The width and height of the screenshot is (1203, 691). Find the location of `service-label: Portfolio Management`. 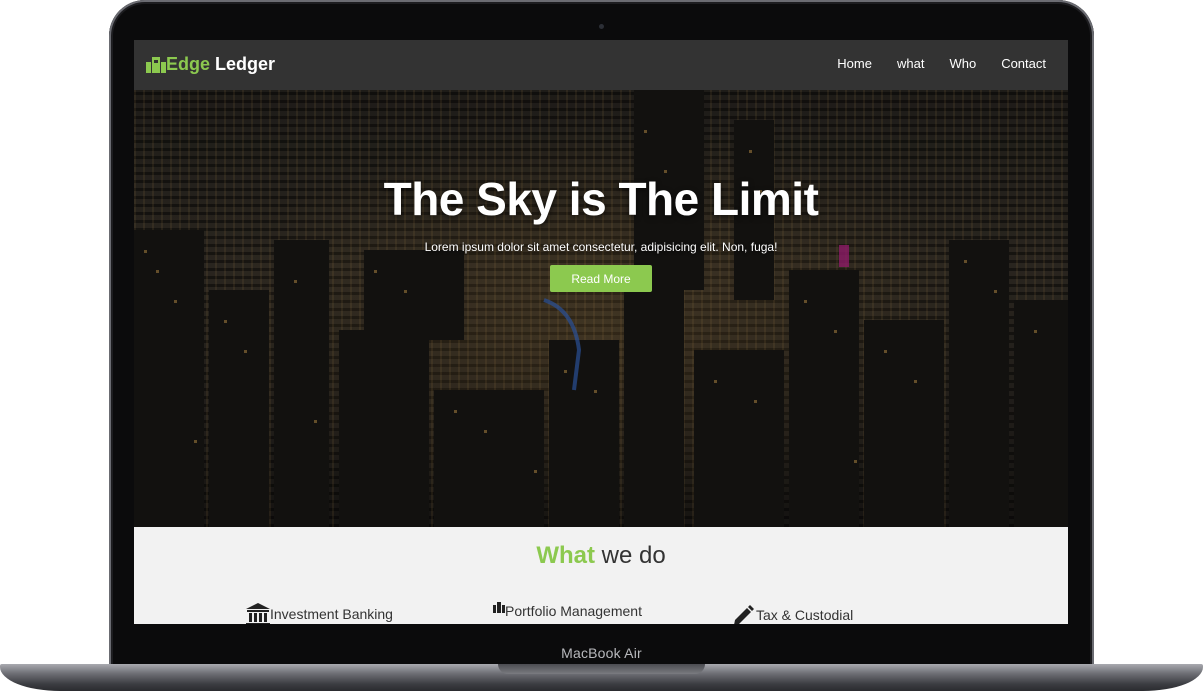

service-label: Portfolio Management is located at coordinates (573, 611).